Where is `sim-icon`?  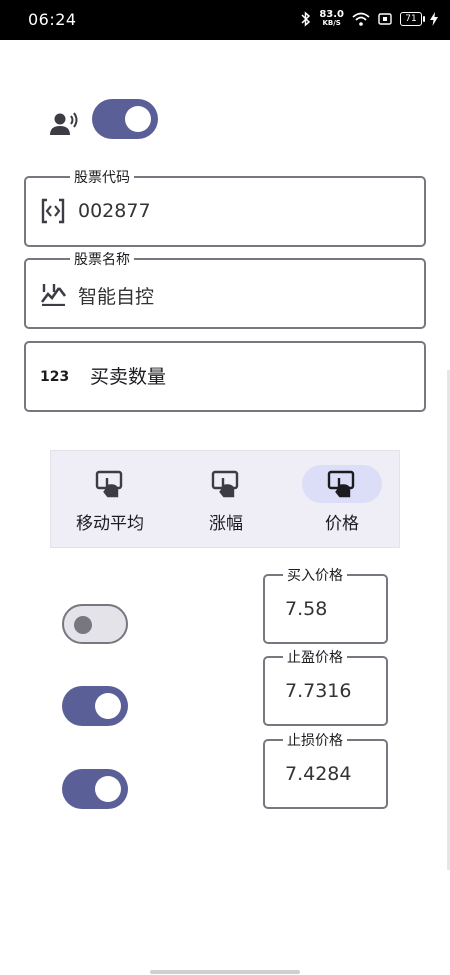 sim-icon is located at coordinates (385, 19).